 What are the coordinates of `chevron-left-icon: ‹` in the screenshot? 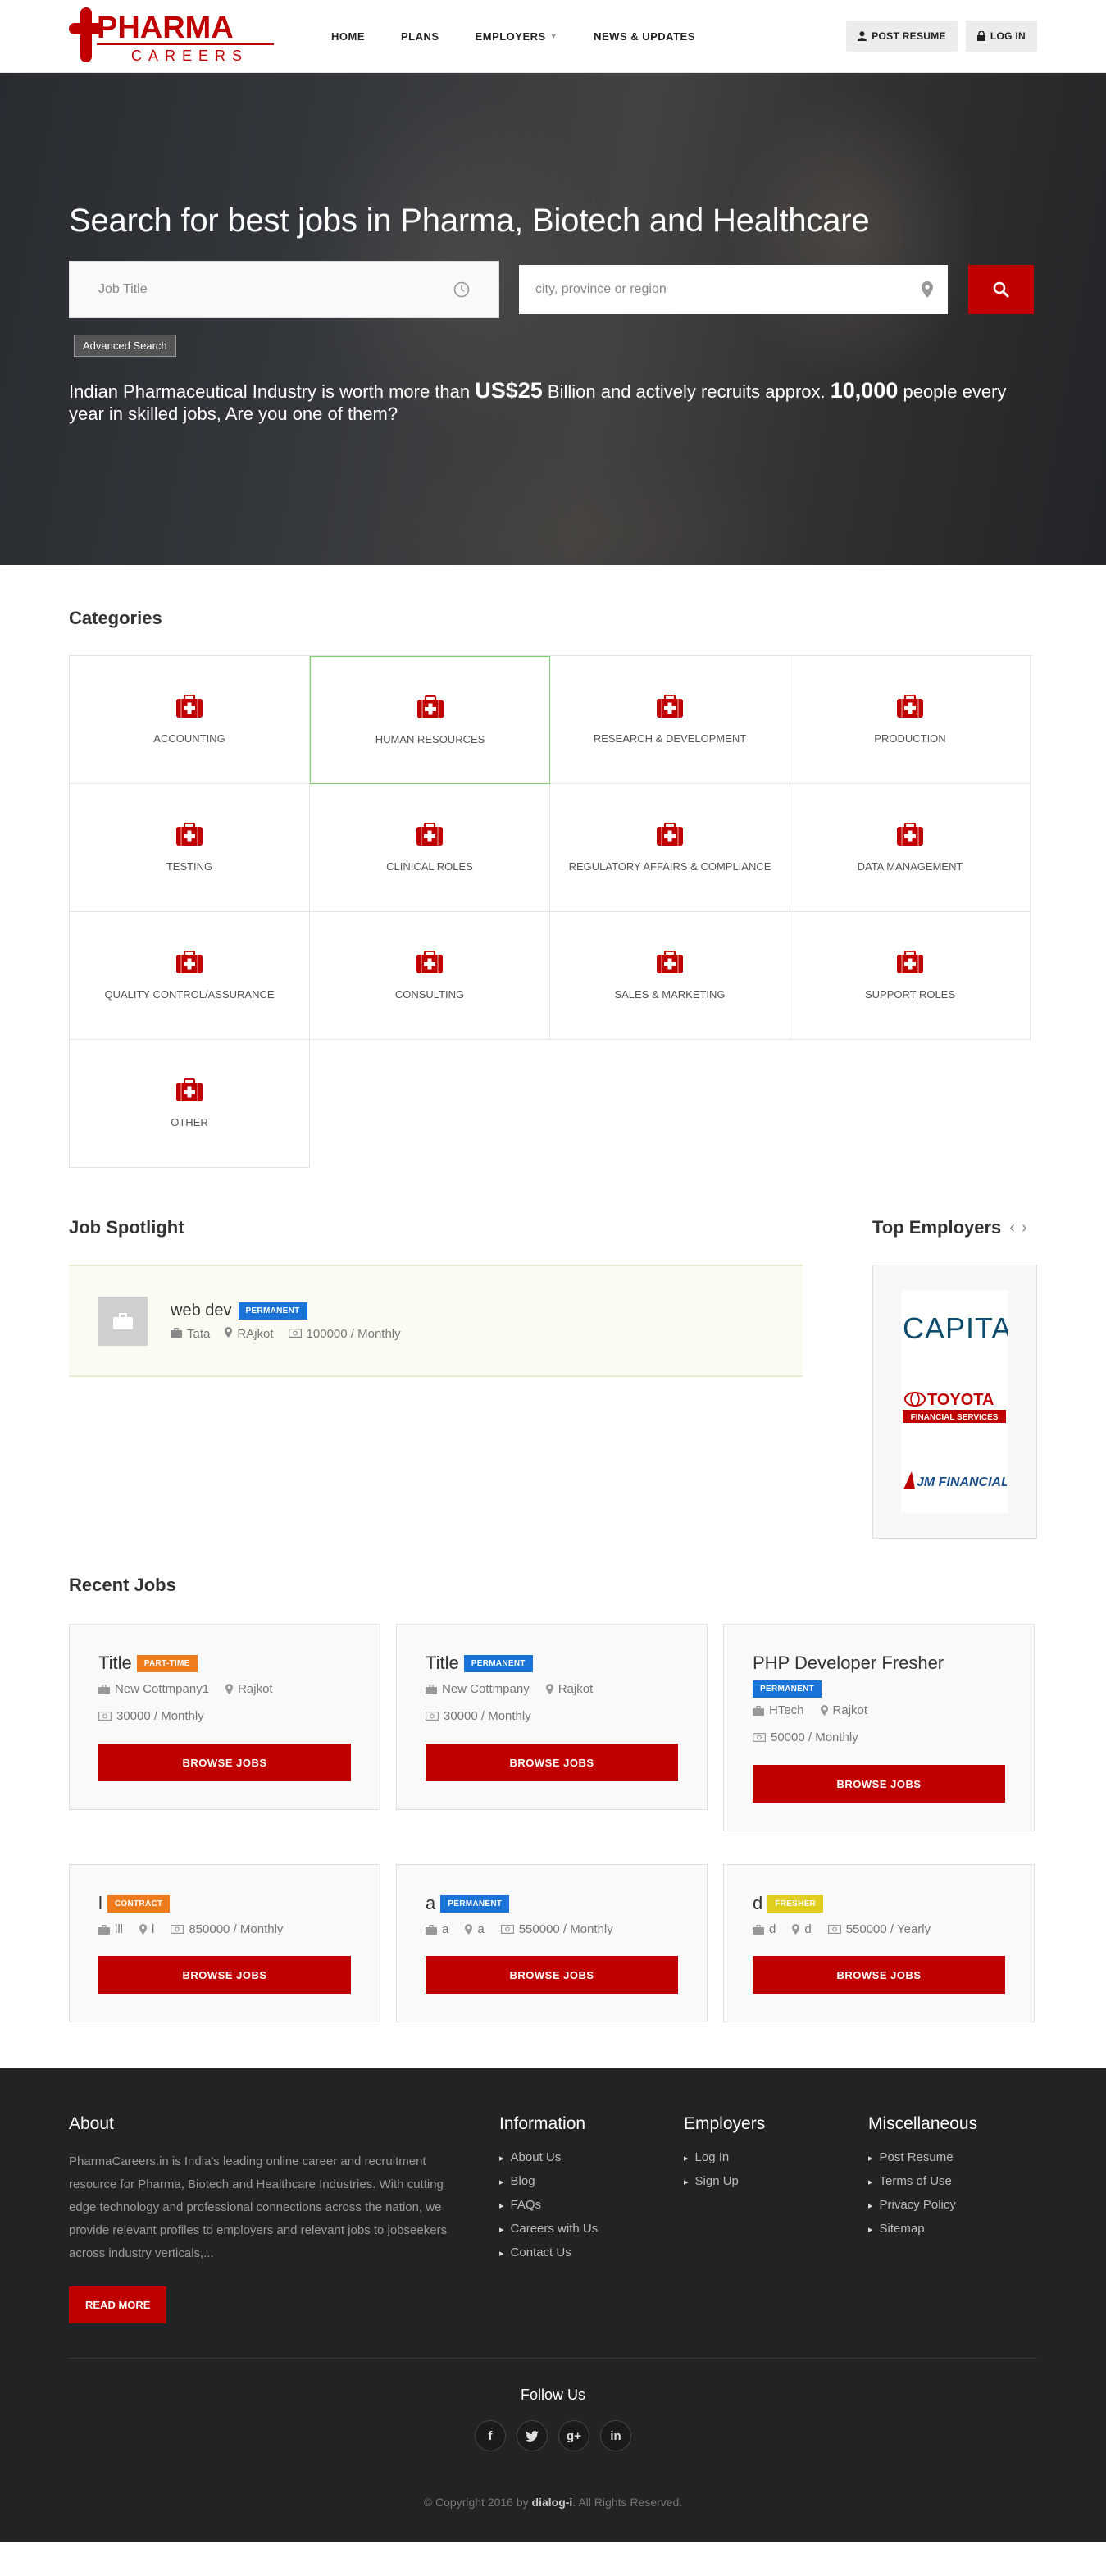 It's located at (1012, 1228).